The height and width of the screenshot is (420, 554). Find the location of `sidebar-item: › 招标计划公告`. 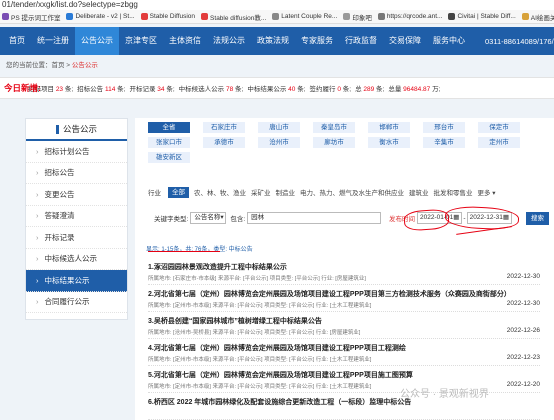

sidebar-item: › 招标计划公告 is located at coordinates (76, 152).